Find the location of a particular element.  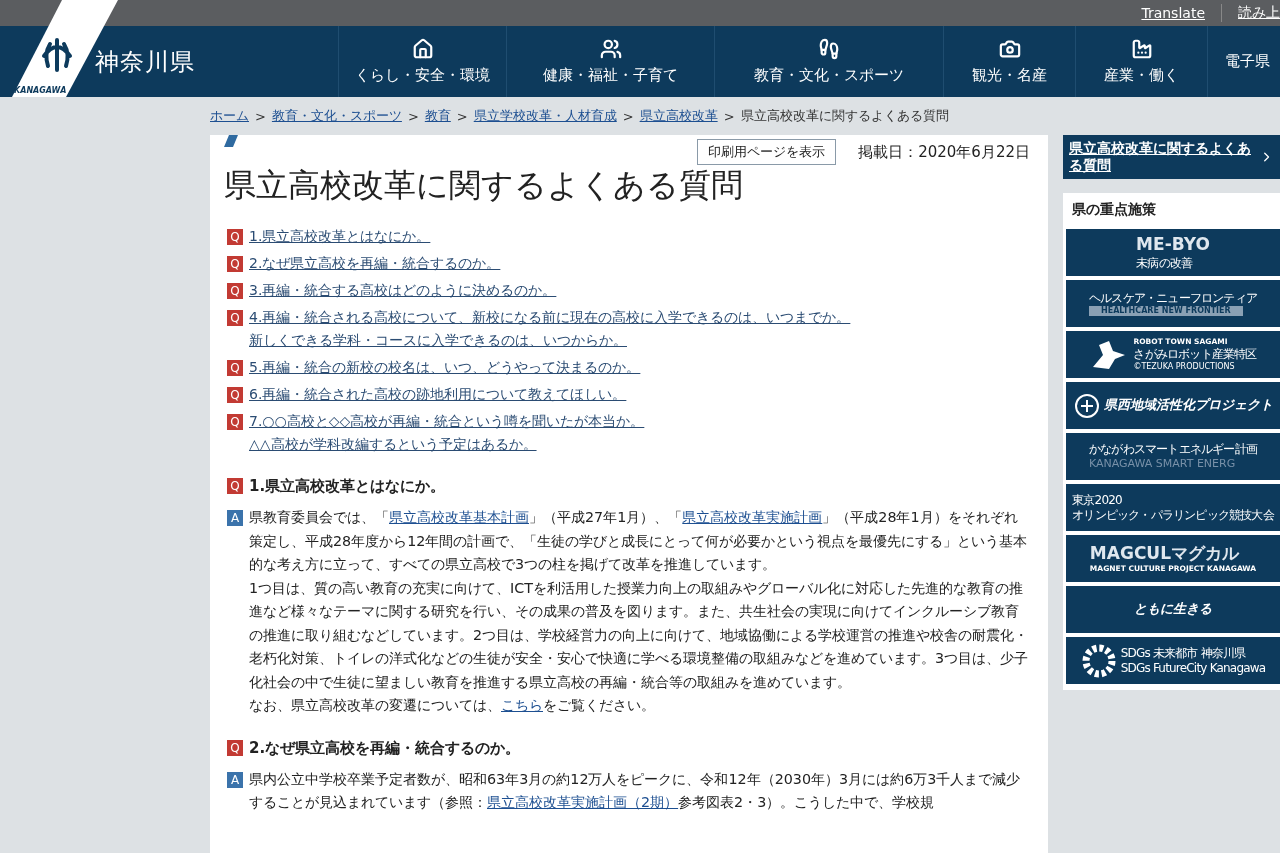

logo-caption: KANAGAWA is located at coordinates (40, 90).